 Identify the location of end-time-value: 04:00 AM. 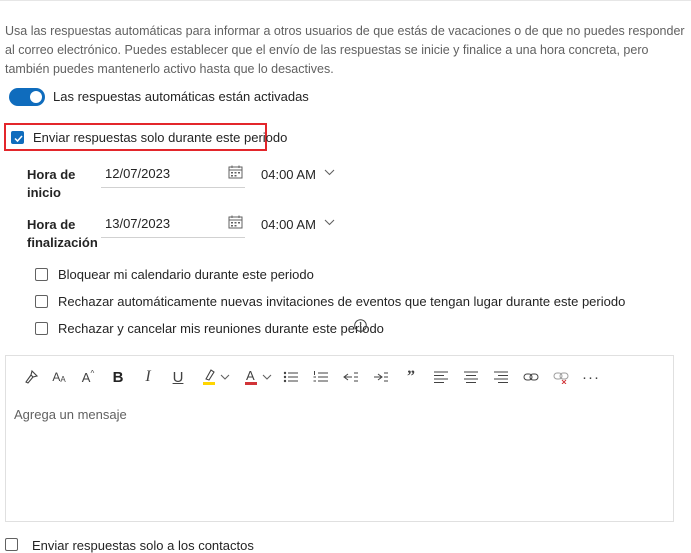
(288, 224).